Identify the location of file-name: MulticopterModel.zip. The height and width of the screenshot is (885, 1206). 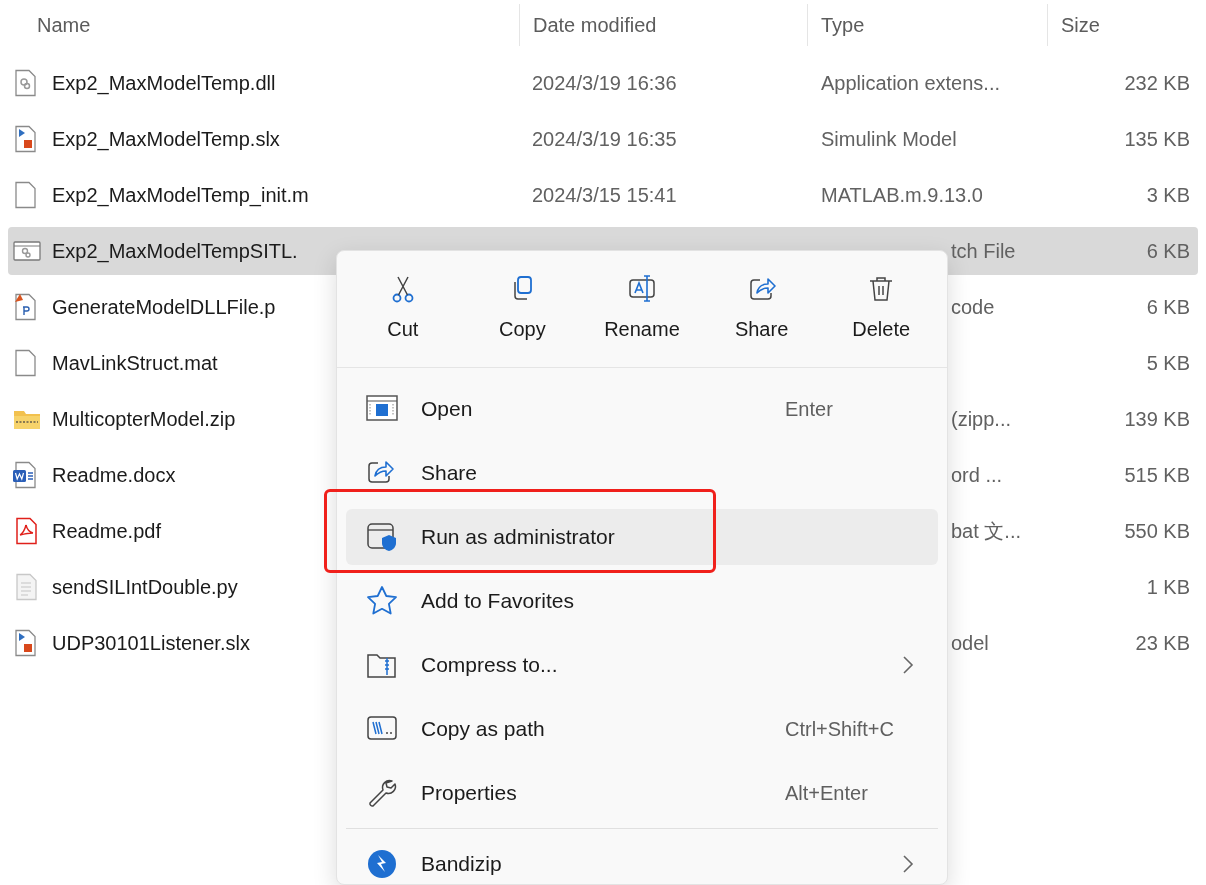
(144, 419).